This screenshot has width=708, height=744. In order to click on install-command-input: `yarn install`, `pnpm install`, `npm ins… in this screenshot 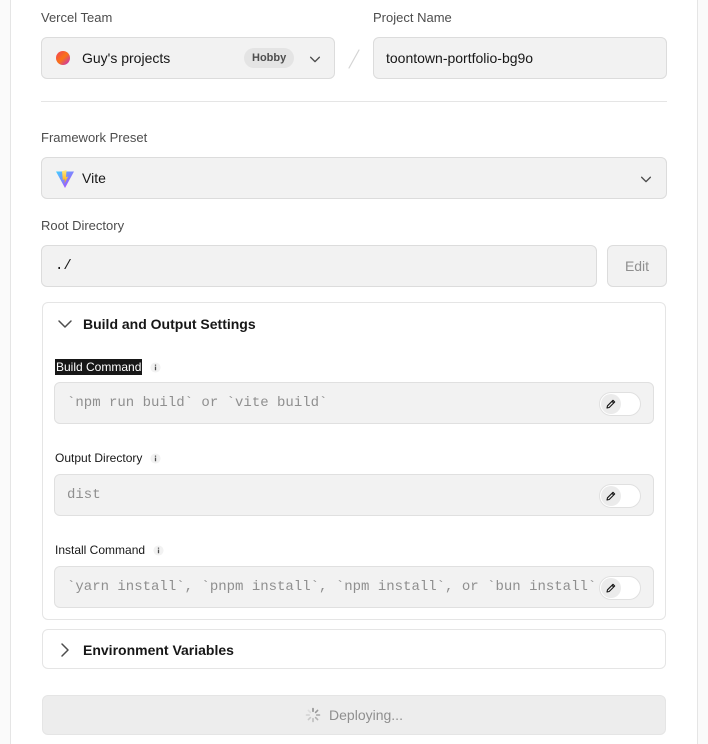, I will do `click(354, 587)`.